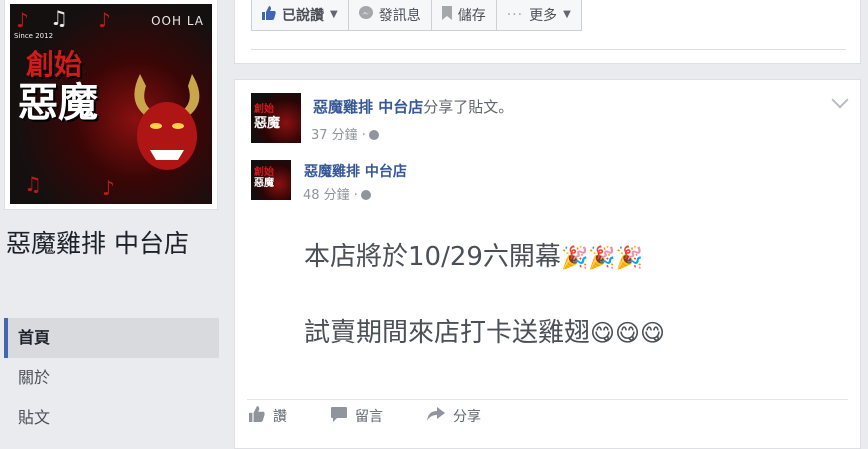 The width and height of the screenshot is (868, 449). I want to click on messenger-icon, so click(365, 14).